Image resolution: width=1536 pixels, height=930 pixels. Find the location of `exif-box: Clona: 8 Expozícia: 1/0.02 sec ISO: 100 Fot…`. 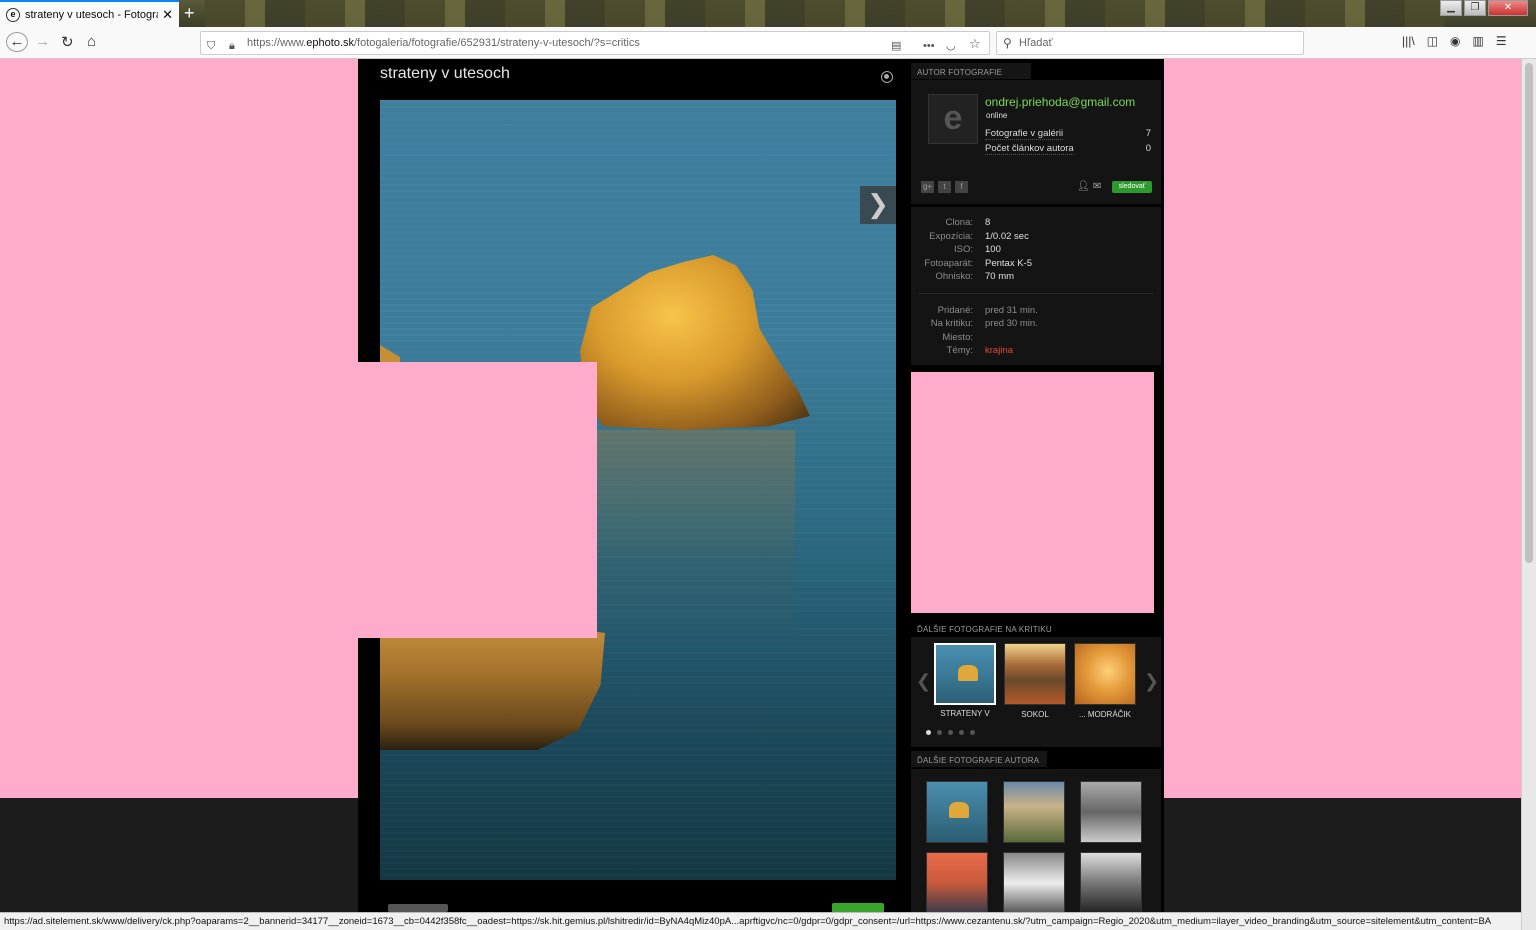

exif-box: Clona: 8 Expozícia: 1/0.02 sec ISO: 100 Fot… is located at coordinates (1036, 286).